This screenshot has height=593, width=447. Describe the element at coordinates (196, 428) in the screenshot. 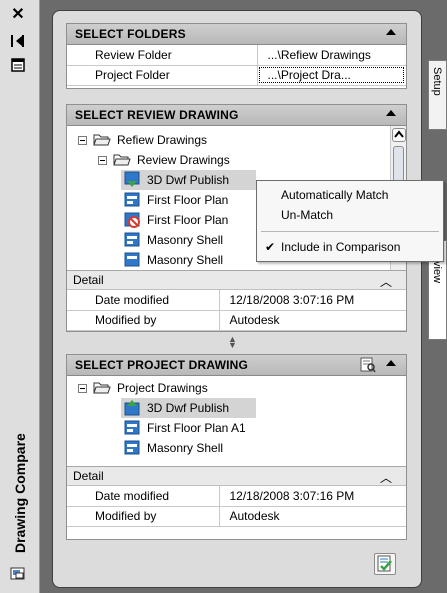

I see `tree-node-label: First Floor Plan A1` at that location.